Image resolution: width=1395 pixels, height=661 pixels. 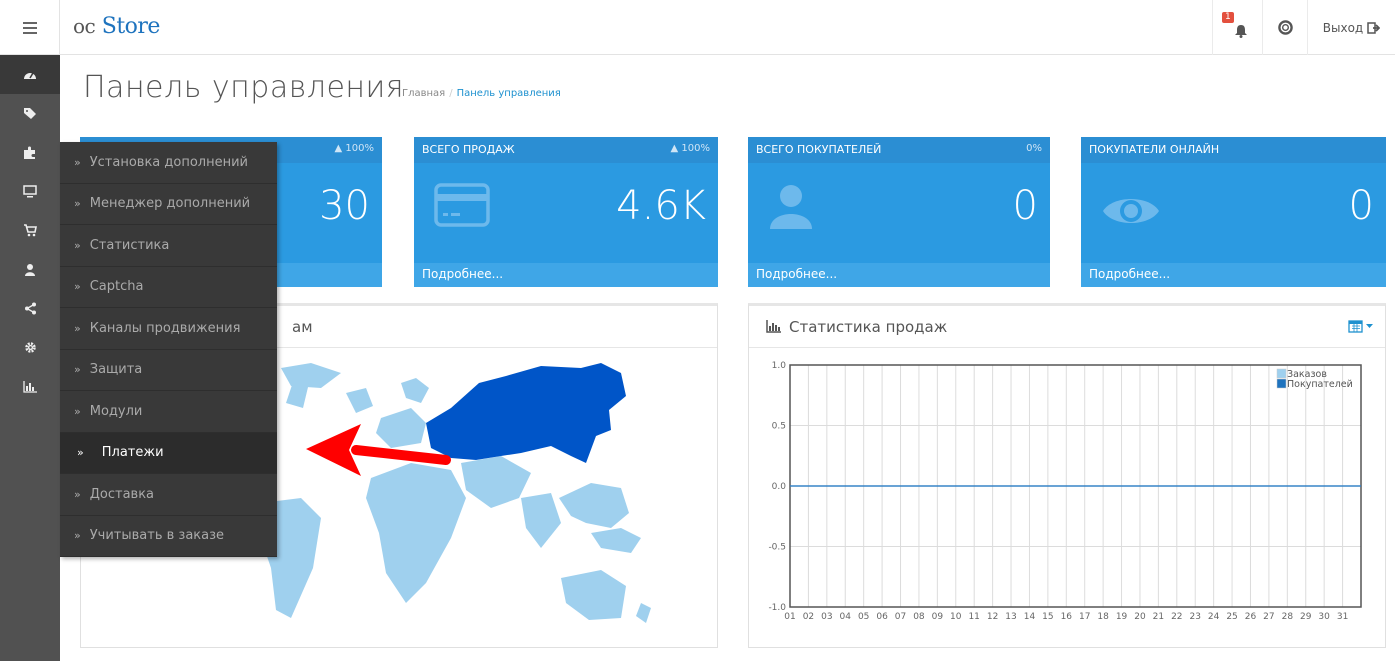 I want to click on x-tick-label: 05, so click(x=863, y=617).